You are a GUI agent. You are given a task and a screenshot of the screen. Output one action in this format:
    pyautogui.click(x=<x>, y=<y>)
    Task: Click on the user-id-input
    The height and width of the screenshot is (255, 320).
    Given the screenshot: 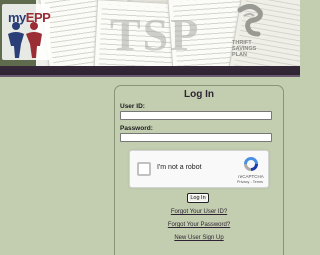 What is the action you would take?
    pyautogui.click(x=196, y=115)
    